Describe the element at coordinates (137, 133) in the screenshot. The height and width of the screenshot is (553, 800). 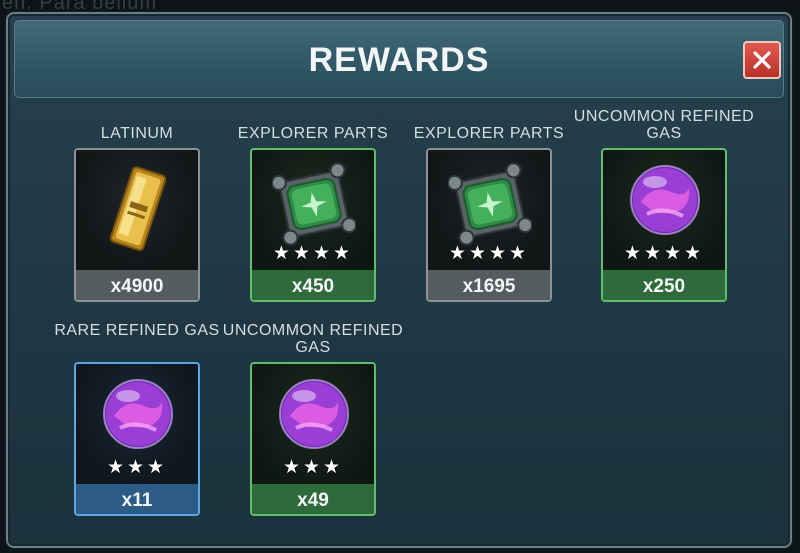
I see `reward-name: LATINUM` at that location.